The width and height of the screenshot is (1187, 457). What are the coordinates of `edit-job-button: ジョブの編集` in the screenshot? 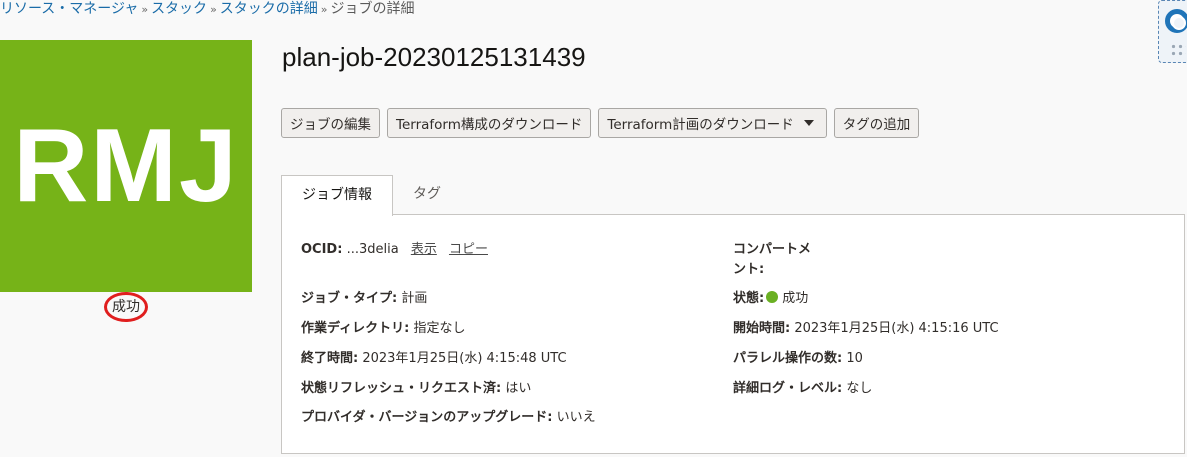 It's located at (330, 123).